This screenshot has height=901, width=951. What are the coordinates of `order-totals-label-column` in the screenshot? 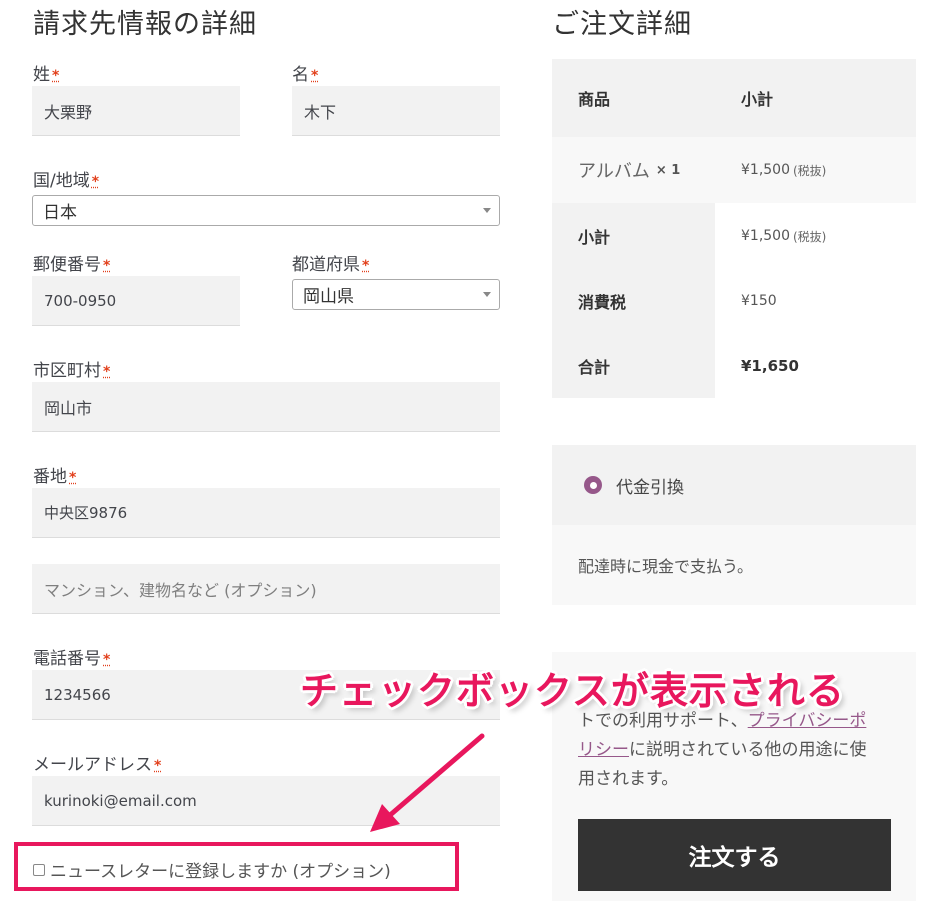 It's located at (633, 300).